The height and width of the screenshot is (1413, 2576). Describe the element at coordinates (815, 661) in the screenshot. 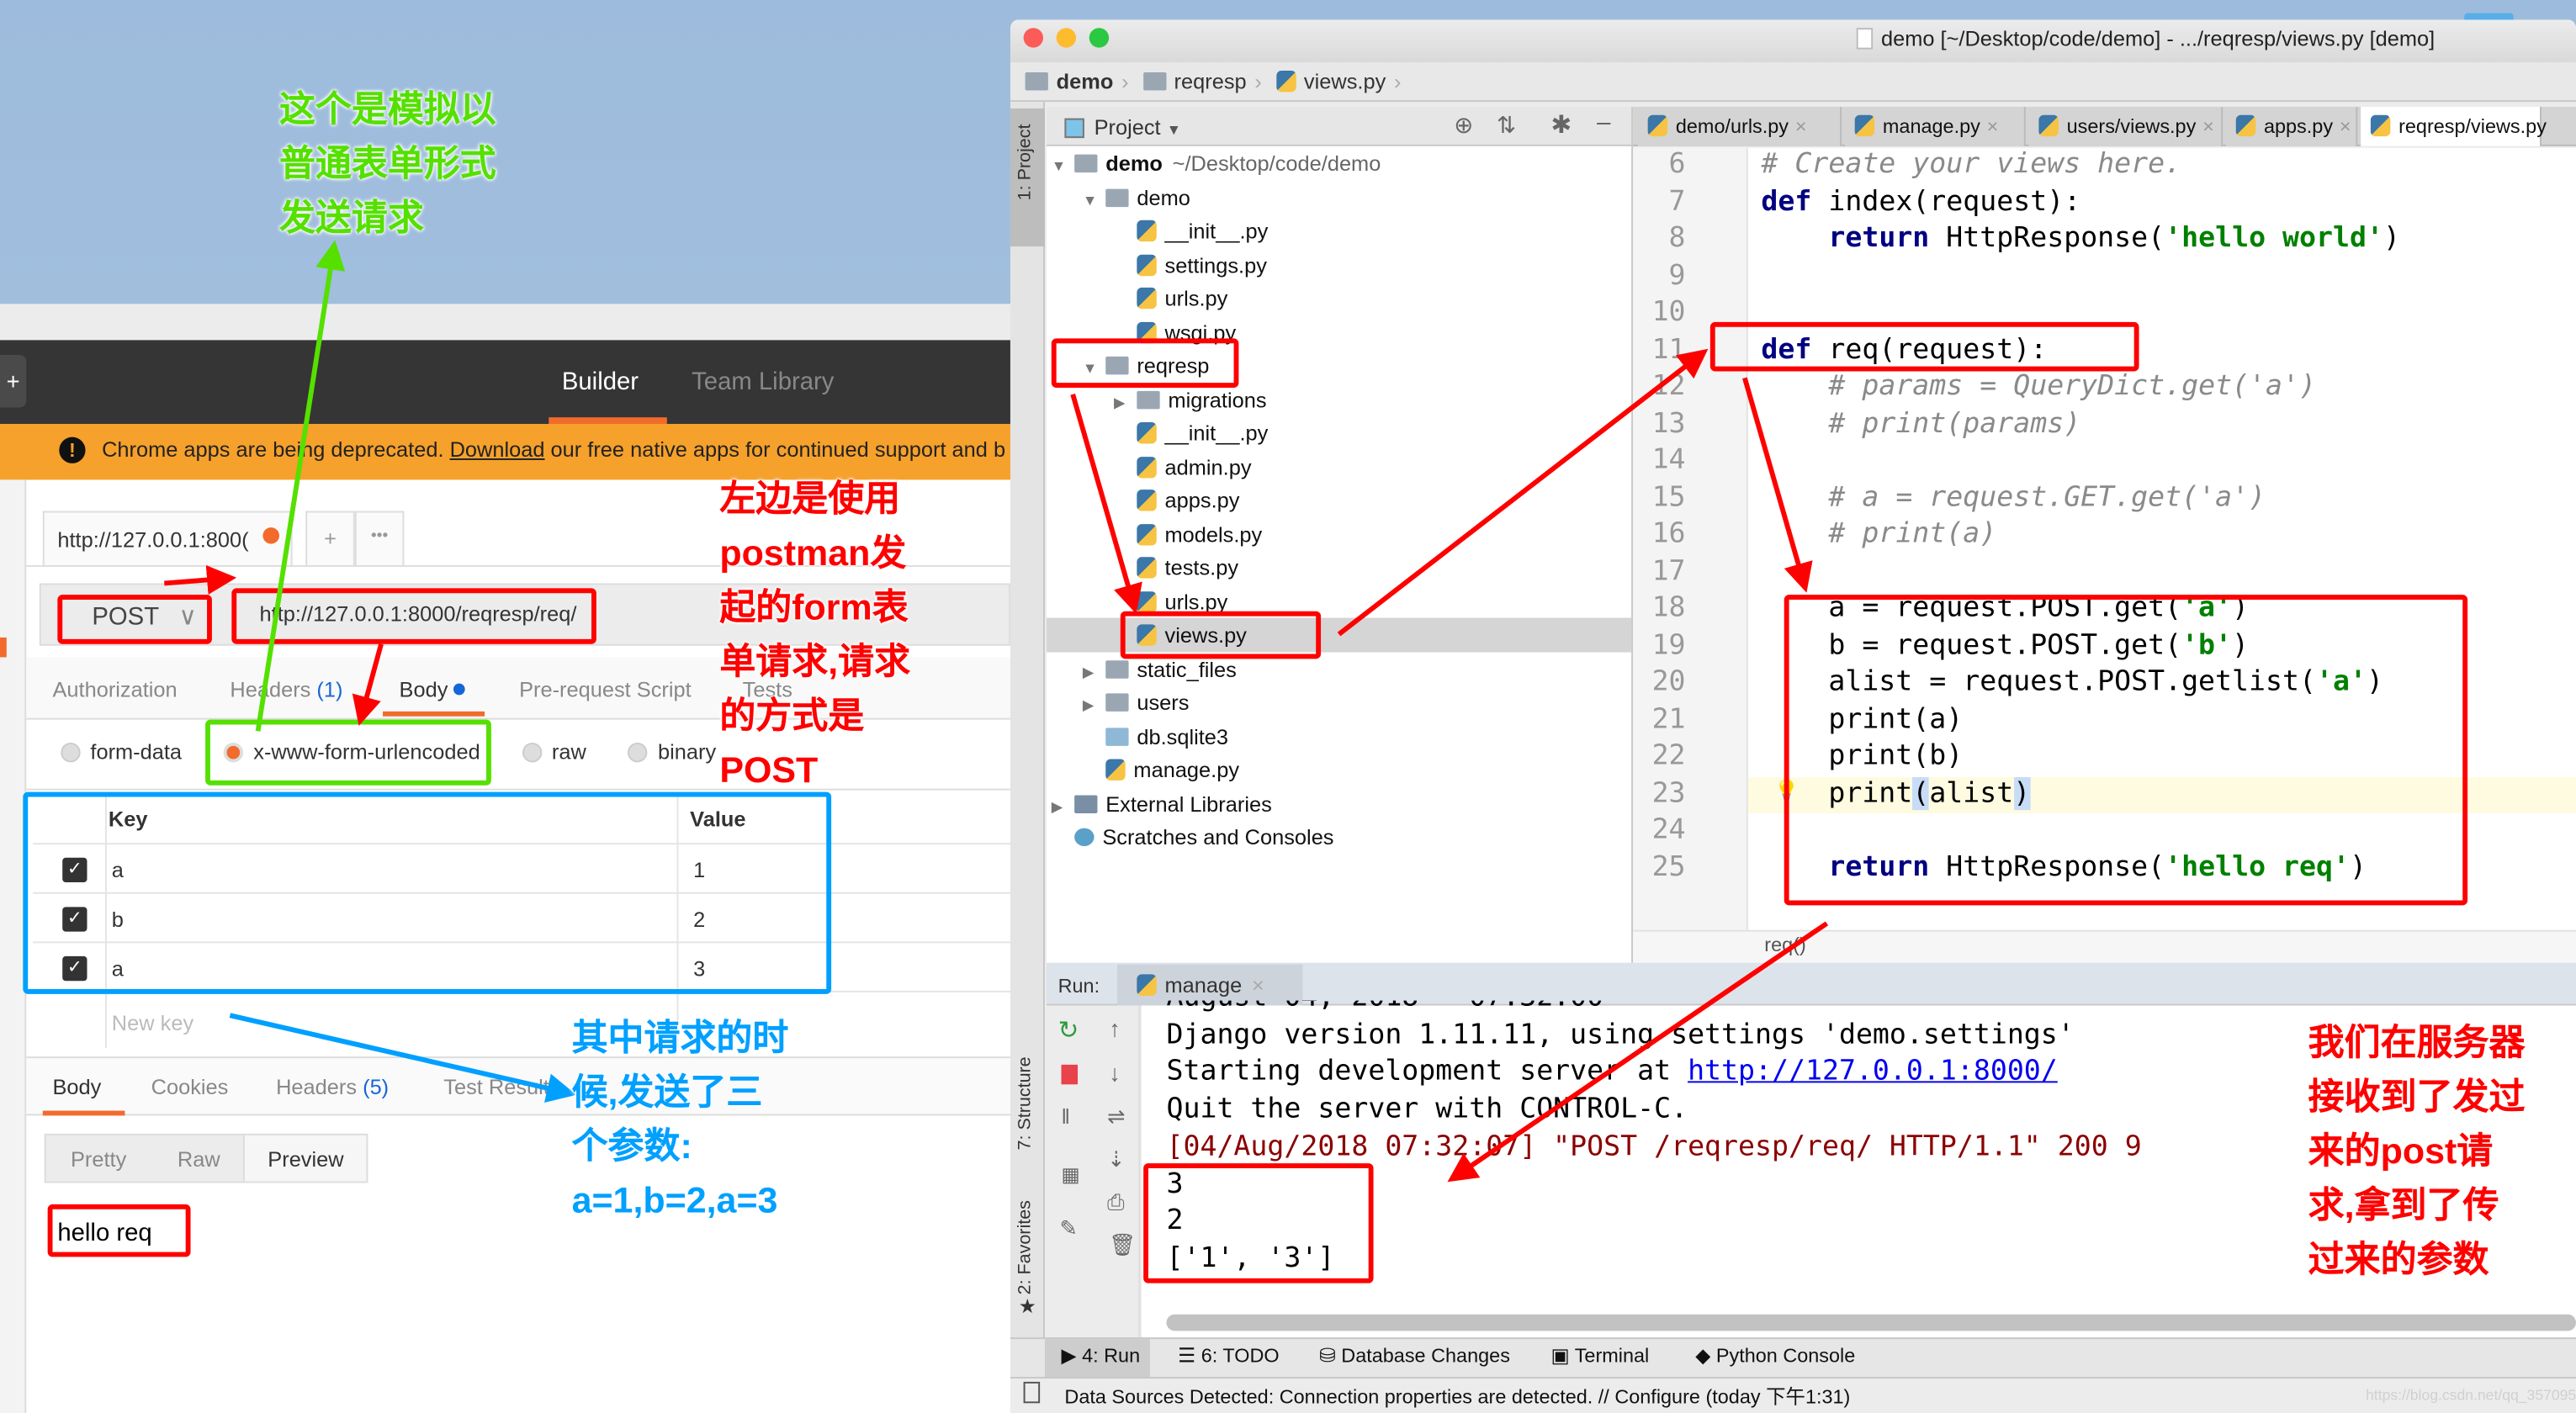

I see `annotation-line: 单请求,请求` at that location.